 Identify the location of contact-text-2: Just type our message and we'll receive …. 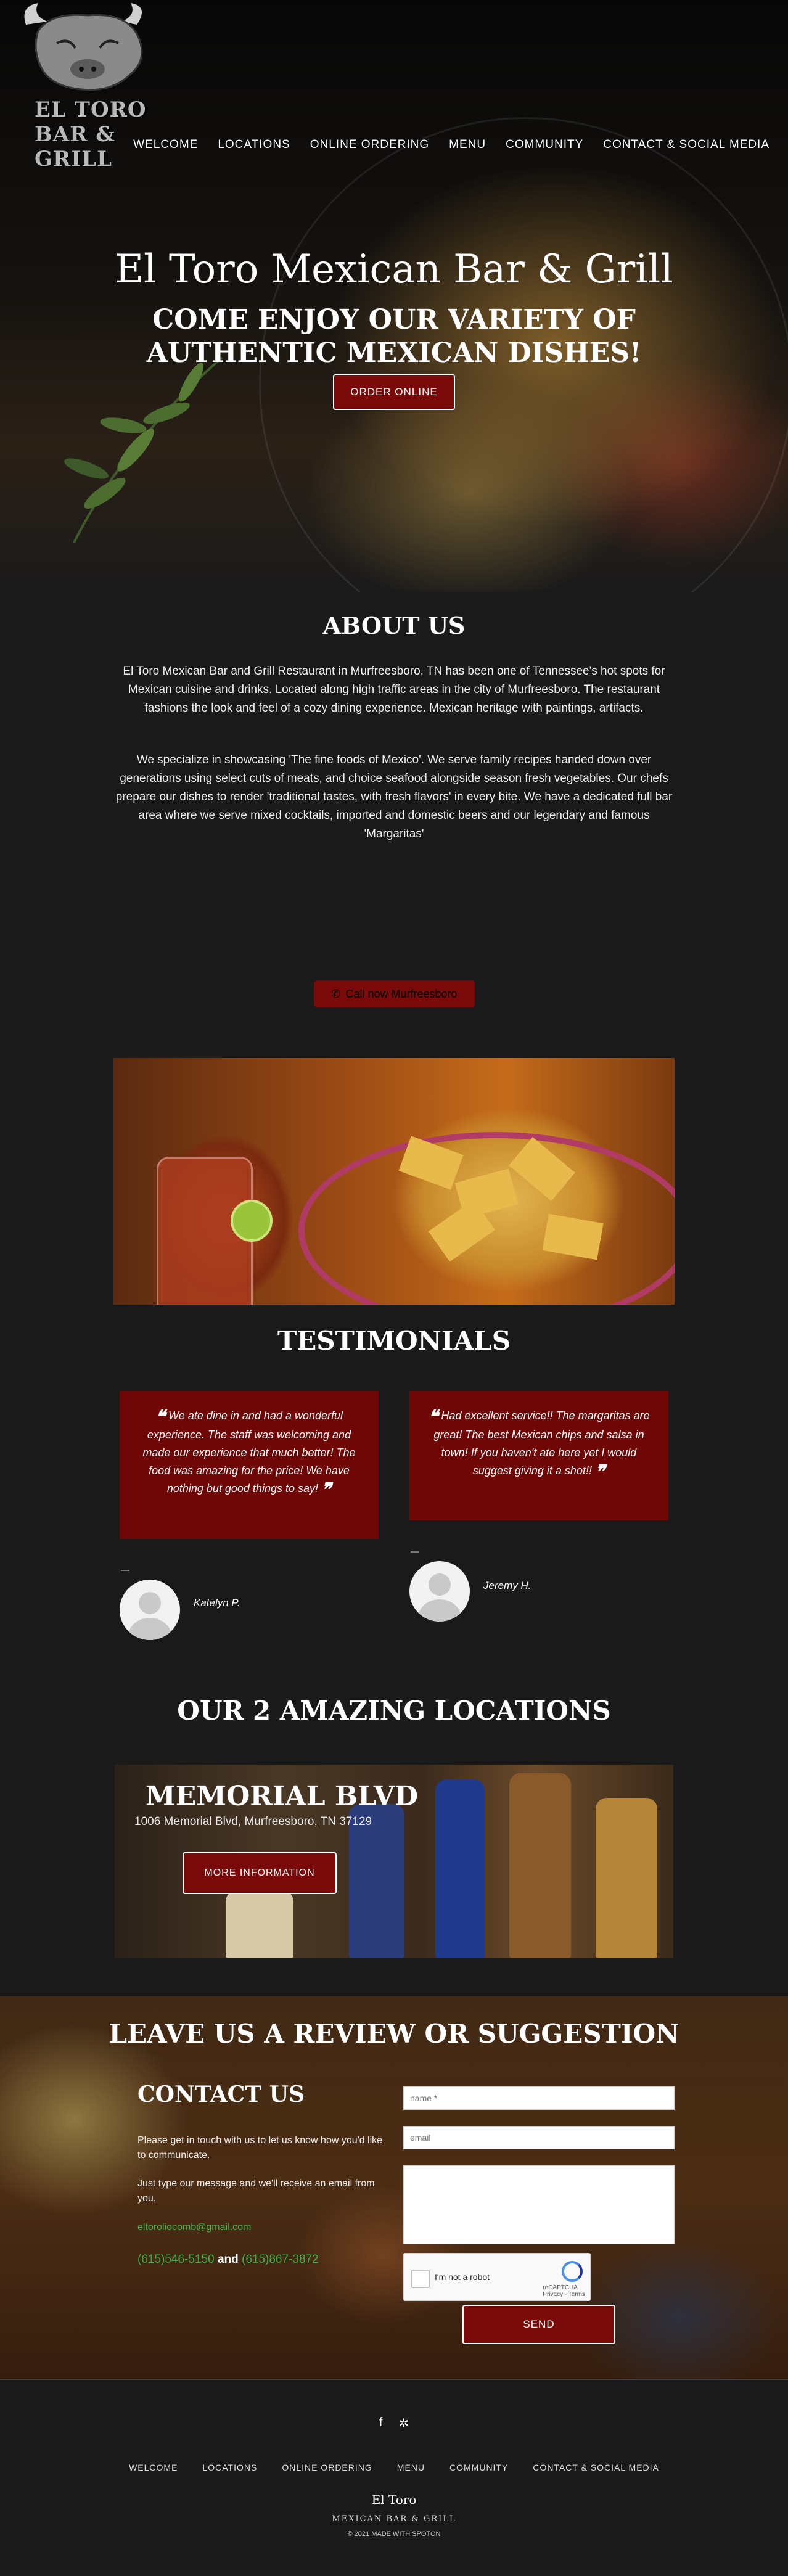
(256, 2191).